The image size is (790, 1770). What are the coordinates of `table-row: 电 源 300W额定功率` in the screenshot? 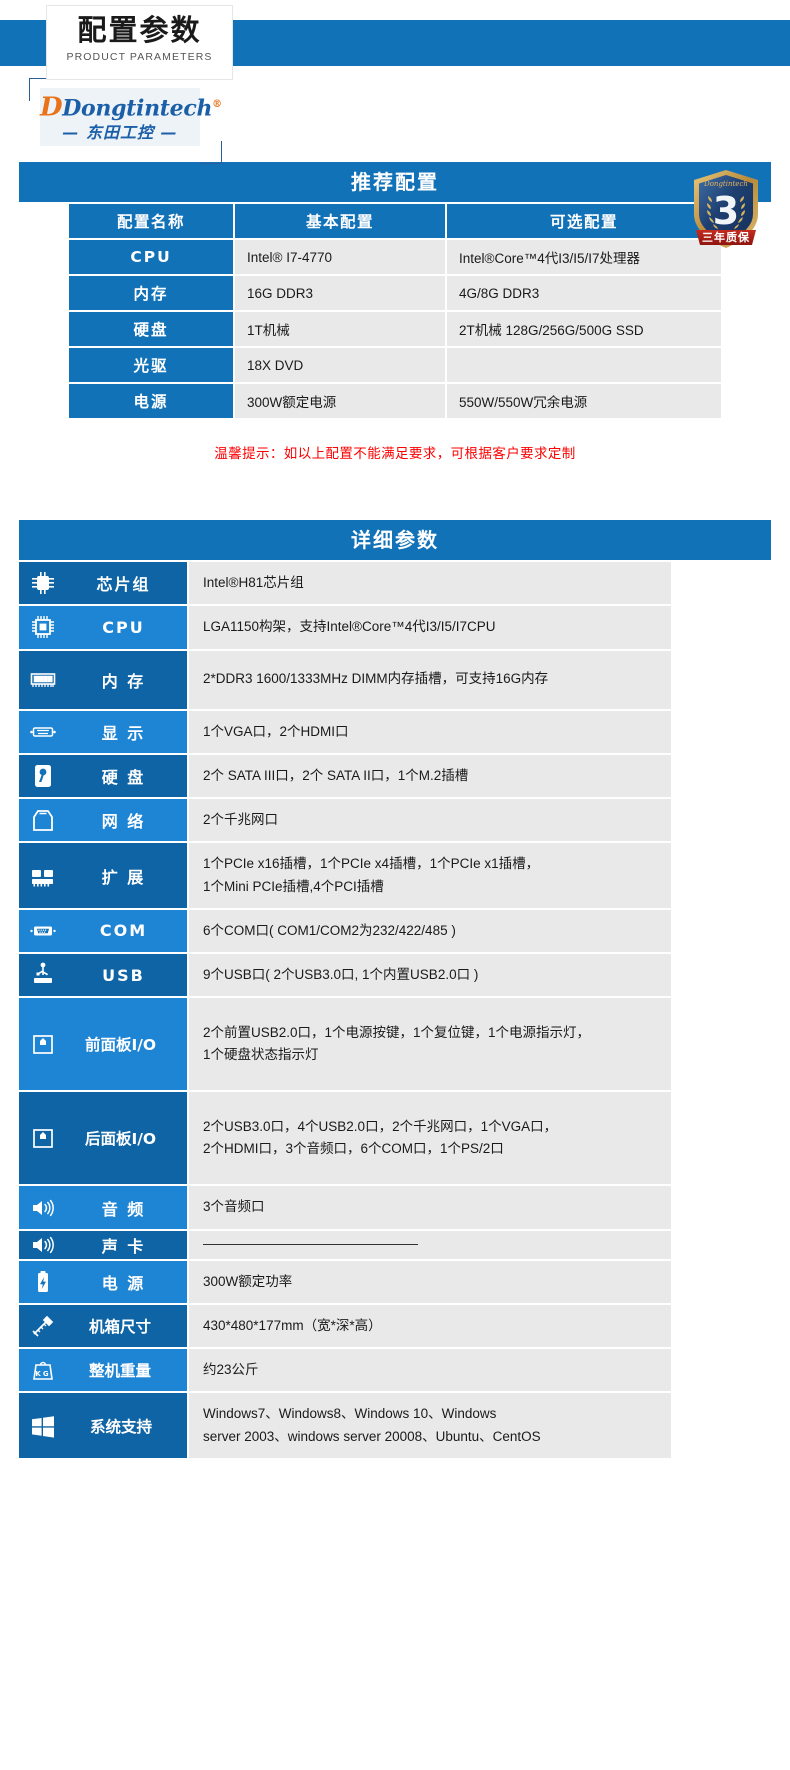 It's located at (345, 1281).